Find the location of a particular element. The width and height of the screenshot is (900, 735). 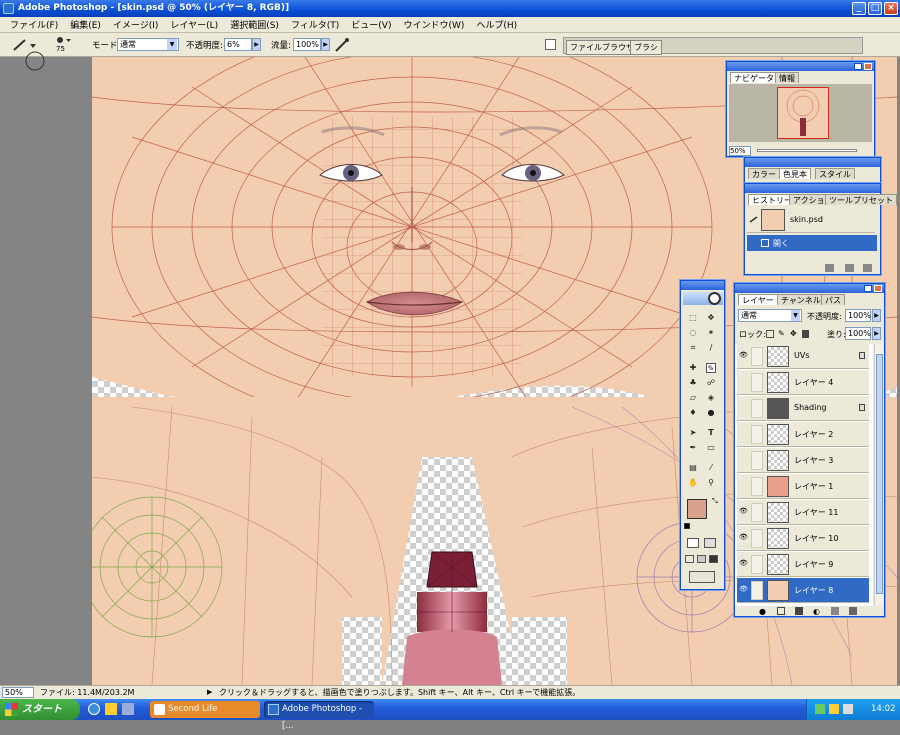

notes-tool-icon: ▤ is located at coordinates (693, 468).